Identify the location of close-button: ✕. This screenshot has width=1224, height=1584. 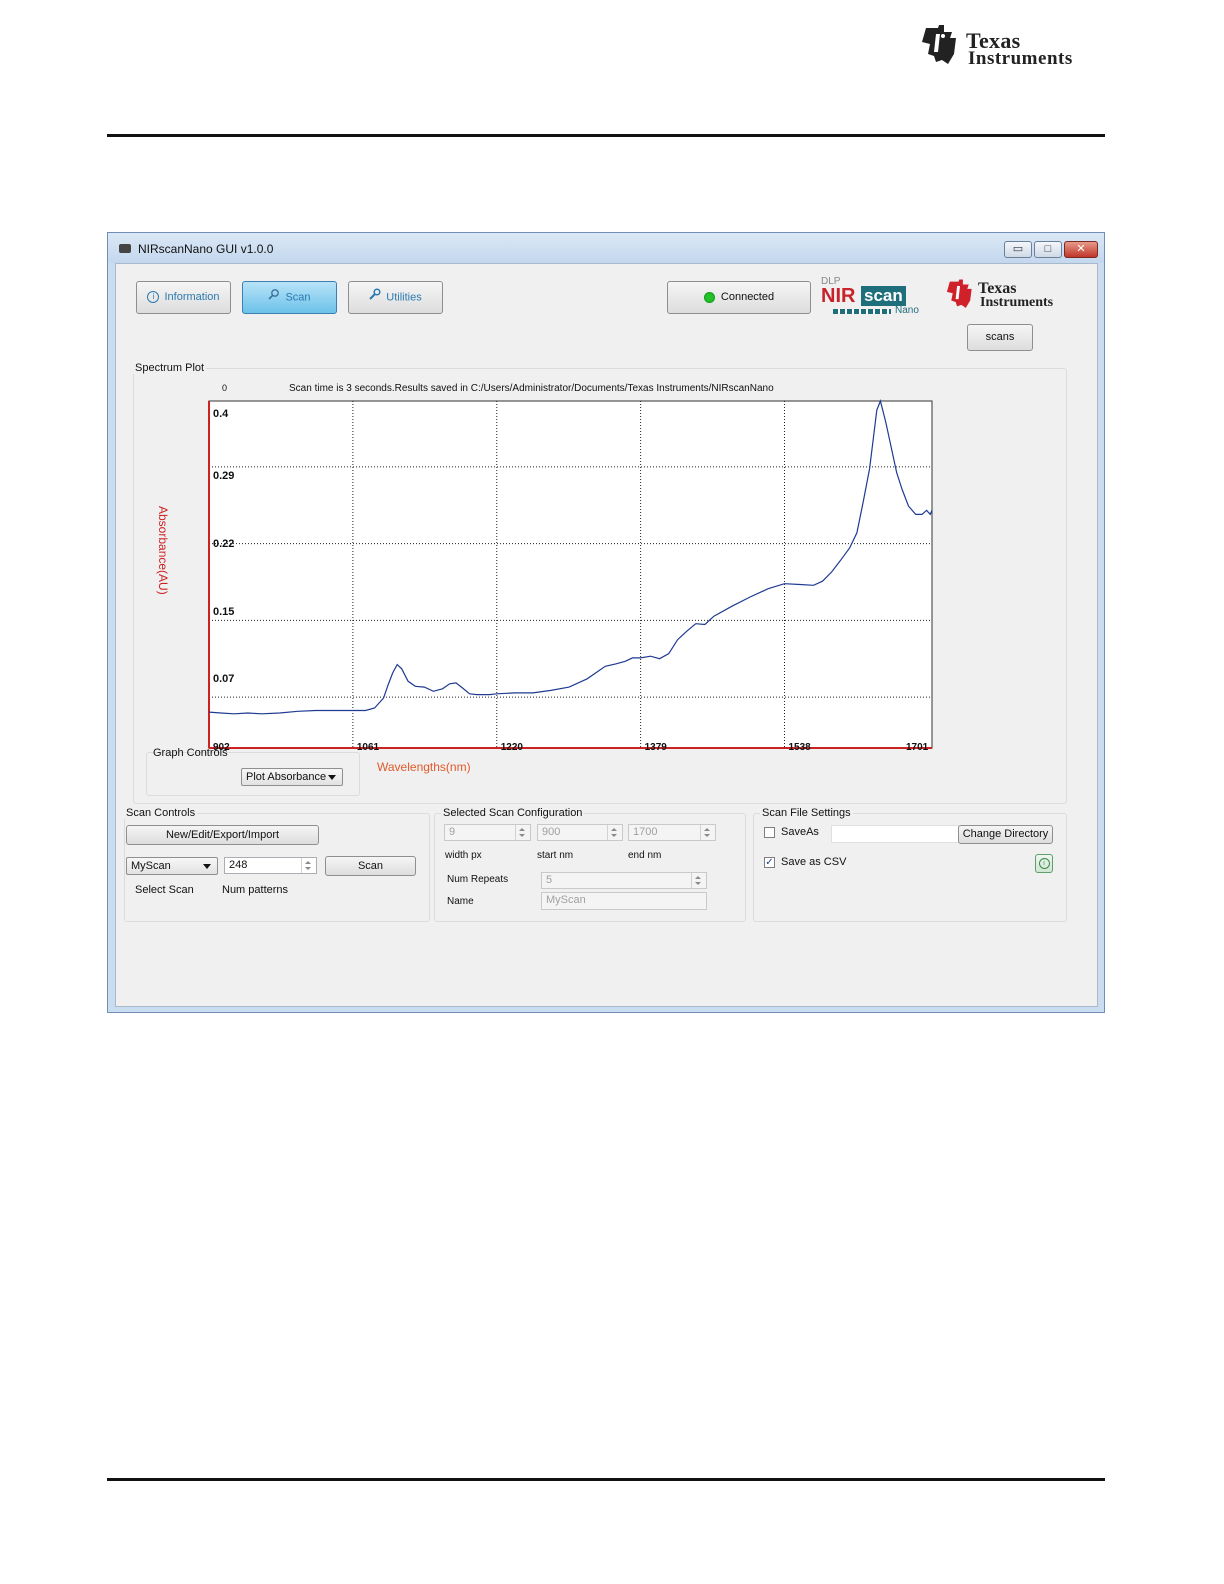
(1081, 249).